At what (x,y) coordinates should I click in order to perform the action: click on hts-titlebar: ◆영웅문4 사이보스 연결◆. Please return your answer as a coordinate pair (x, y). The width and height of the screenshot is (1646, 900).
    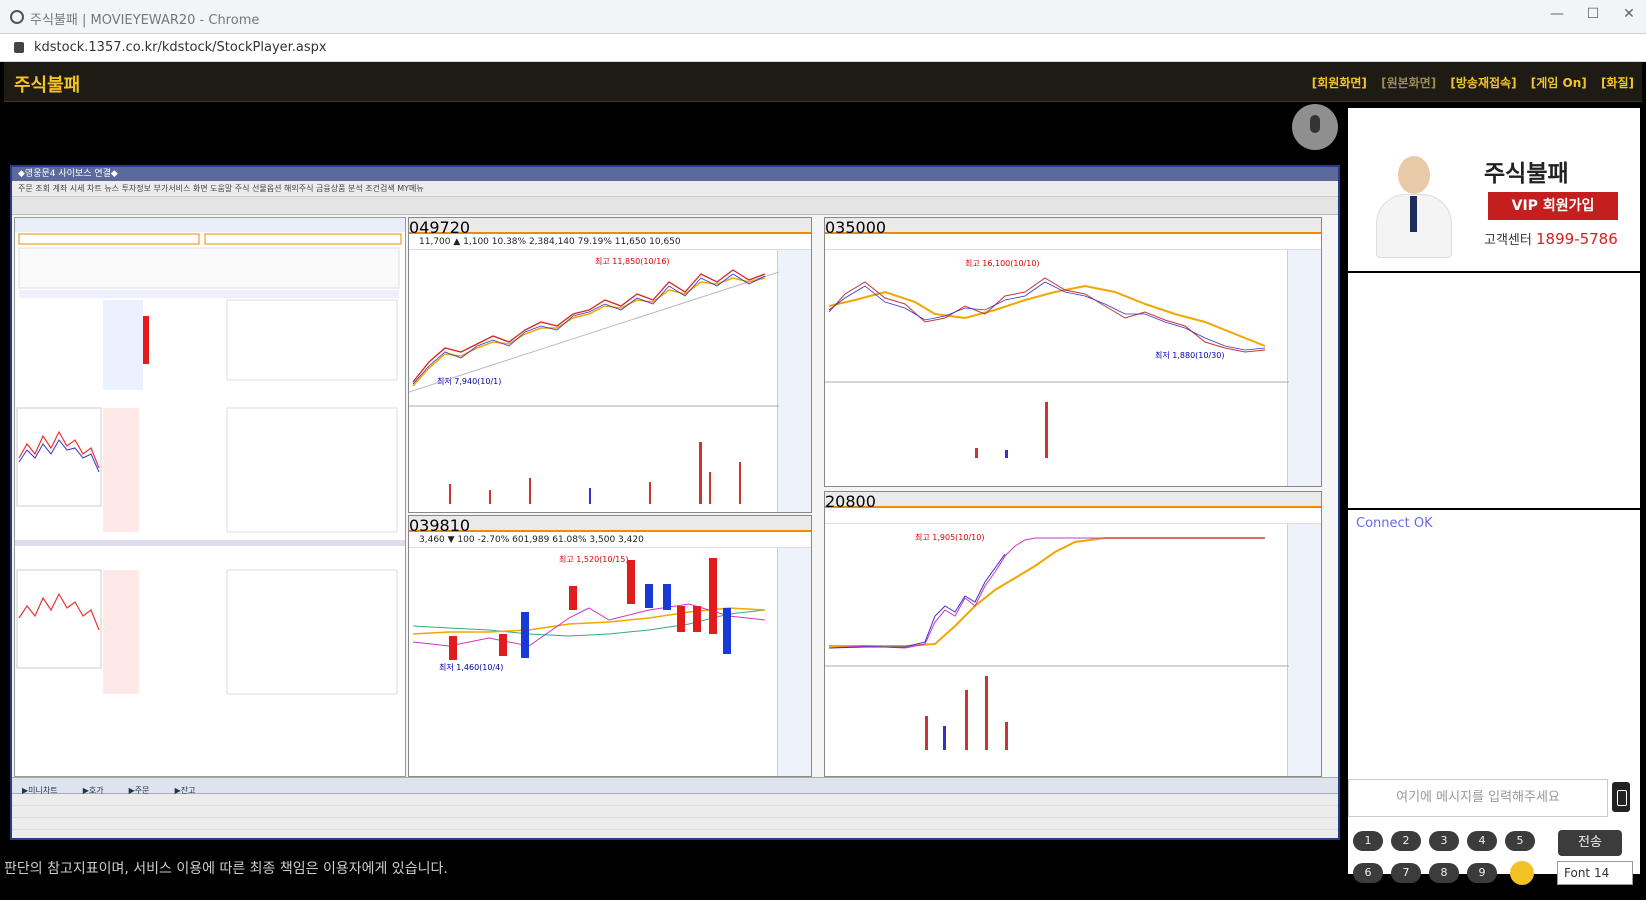
    Looking at the image, I should click on (675, 174).